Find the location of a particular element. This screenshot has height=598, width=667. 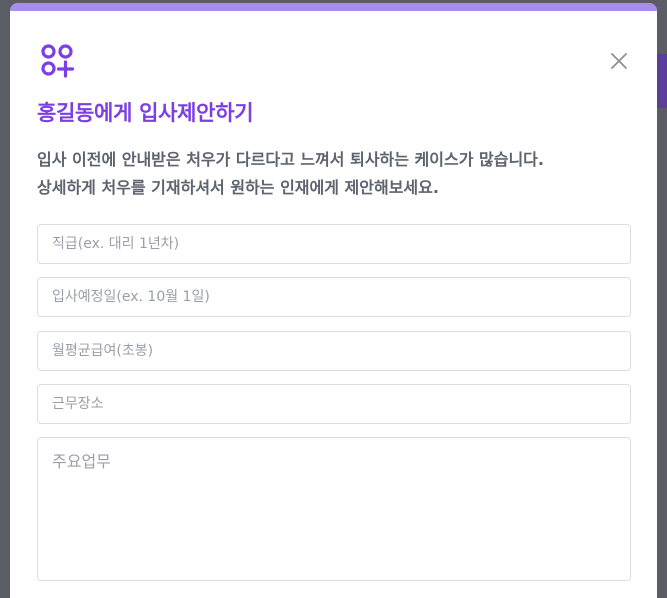

location-input is located at coordinates (334, 404).